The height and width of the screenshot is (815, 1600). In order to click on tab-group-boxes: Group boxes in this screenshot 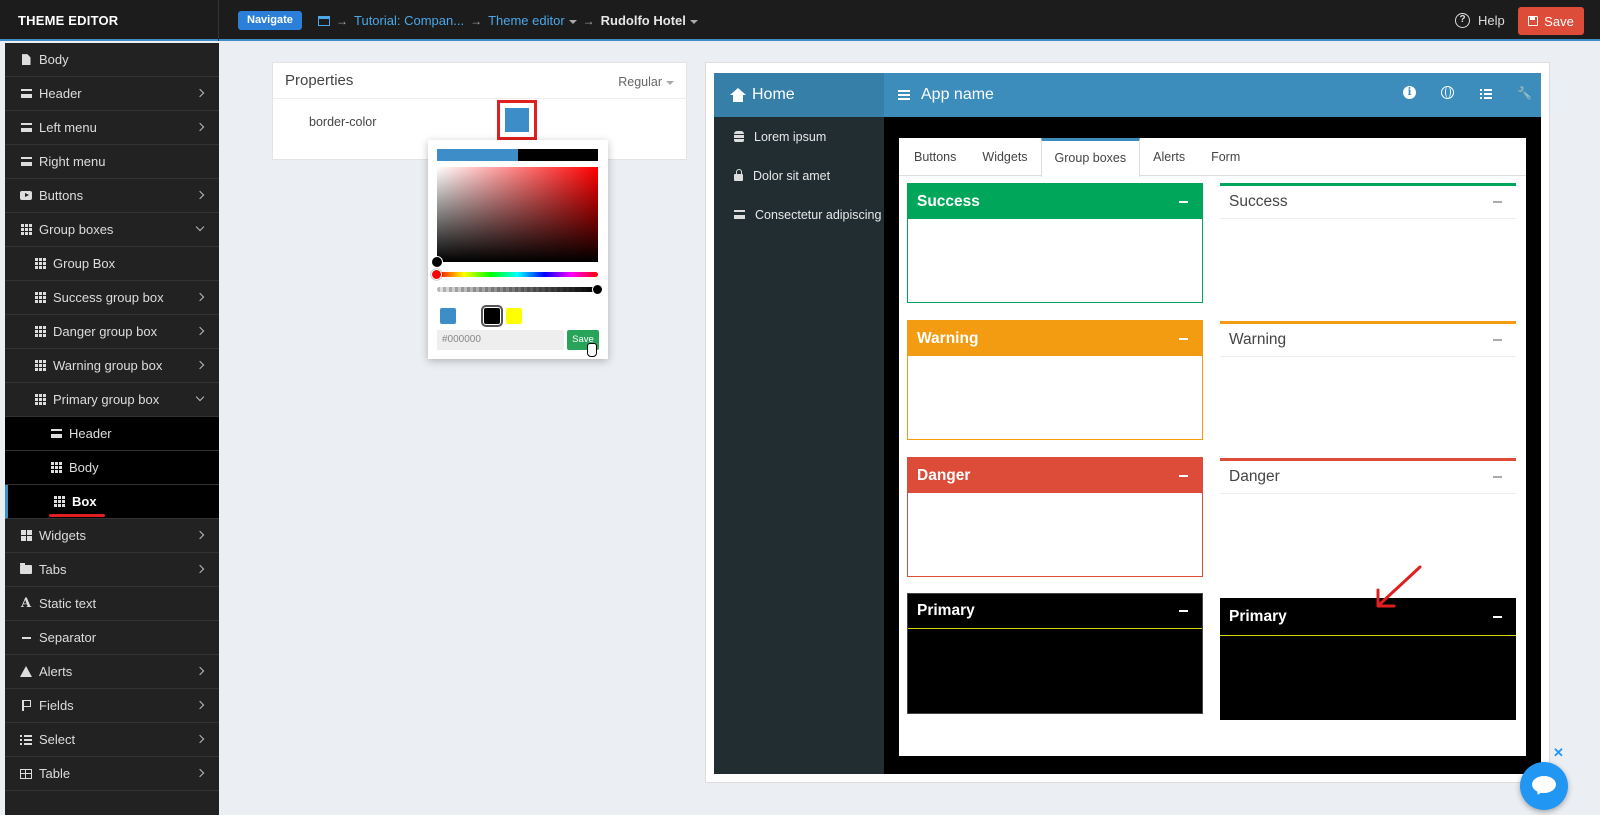, I will do `click(1090, 157)`.